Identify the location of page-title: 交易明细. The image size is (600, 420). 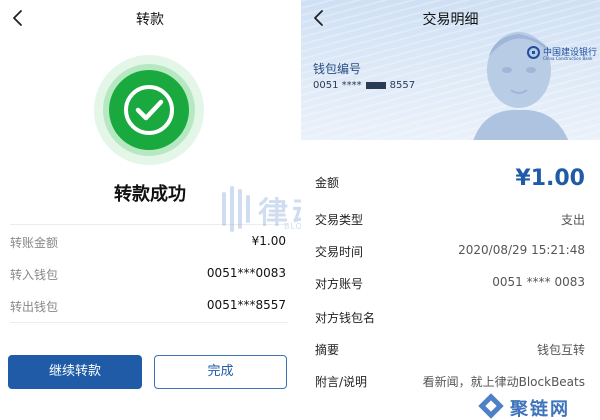
(450, 20).